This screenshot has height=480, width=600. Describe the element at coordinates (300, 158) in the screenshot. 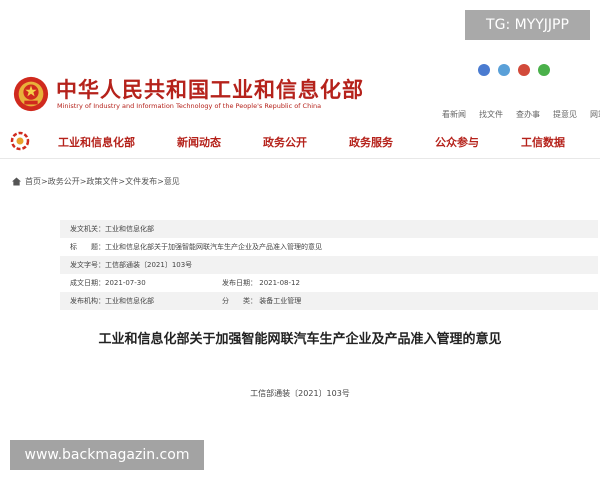

I see `nav-divider` at that location.